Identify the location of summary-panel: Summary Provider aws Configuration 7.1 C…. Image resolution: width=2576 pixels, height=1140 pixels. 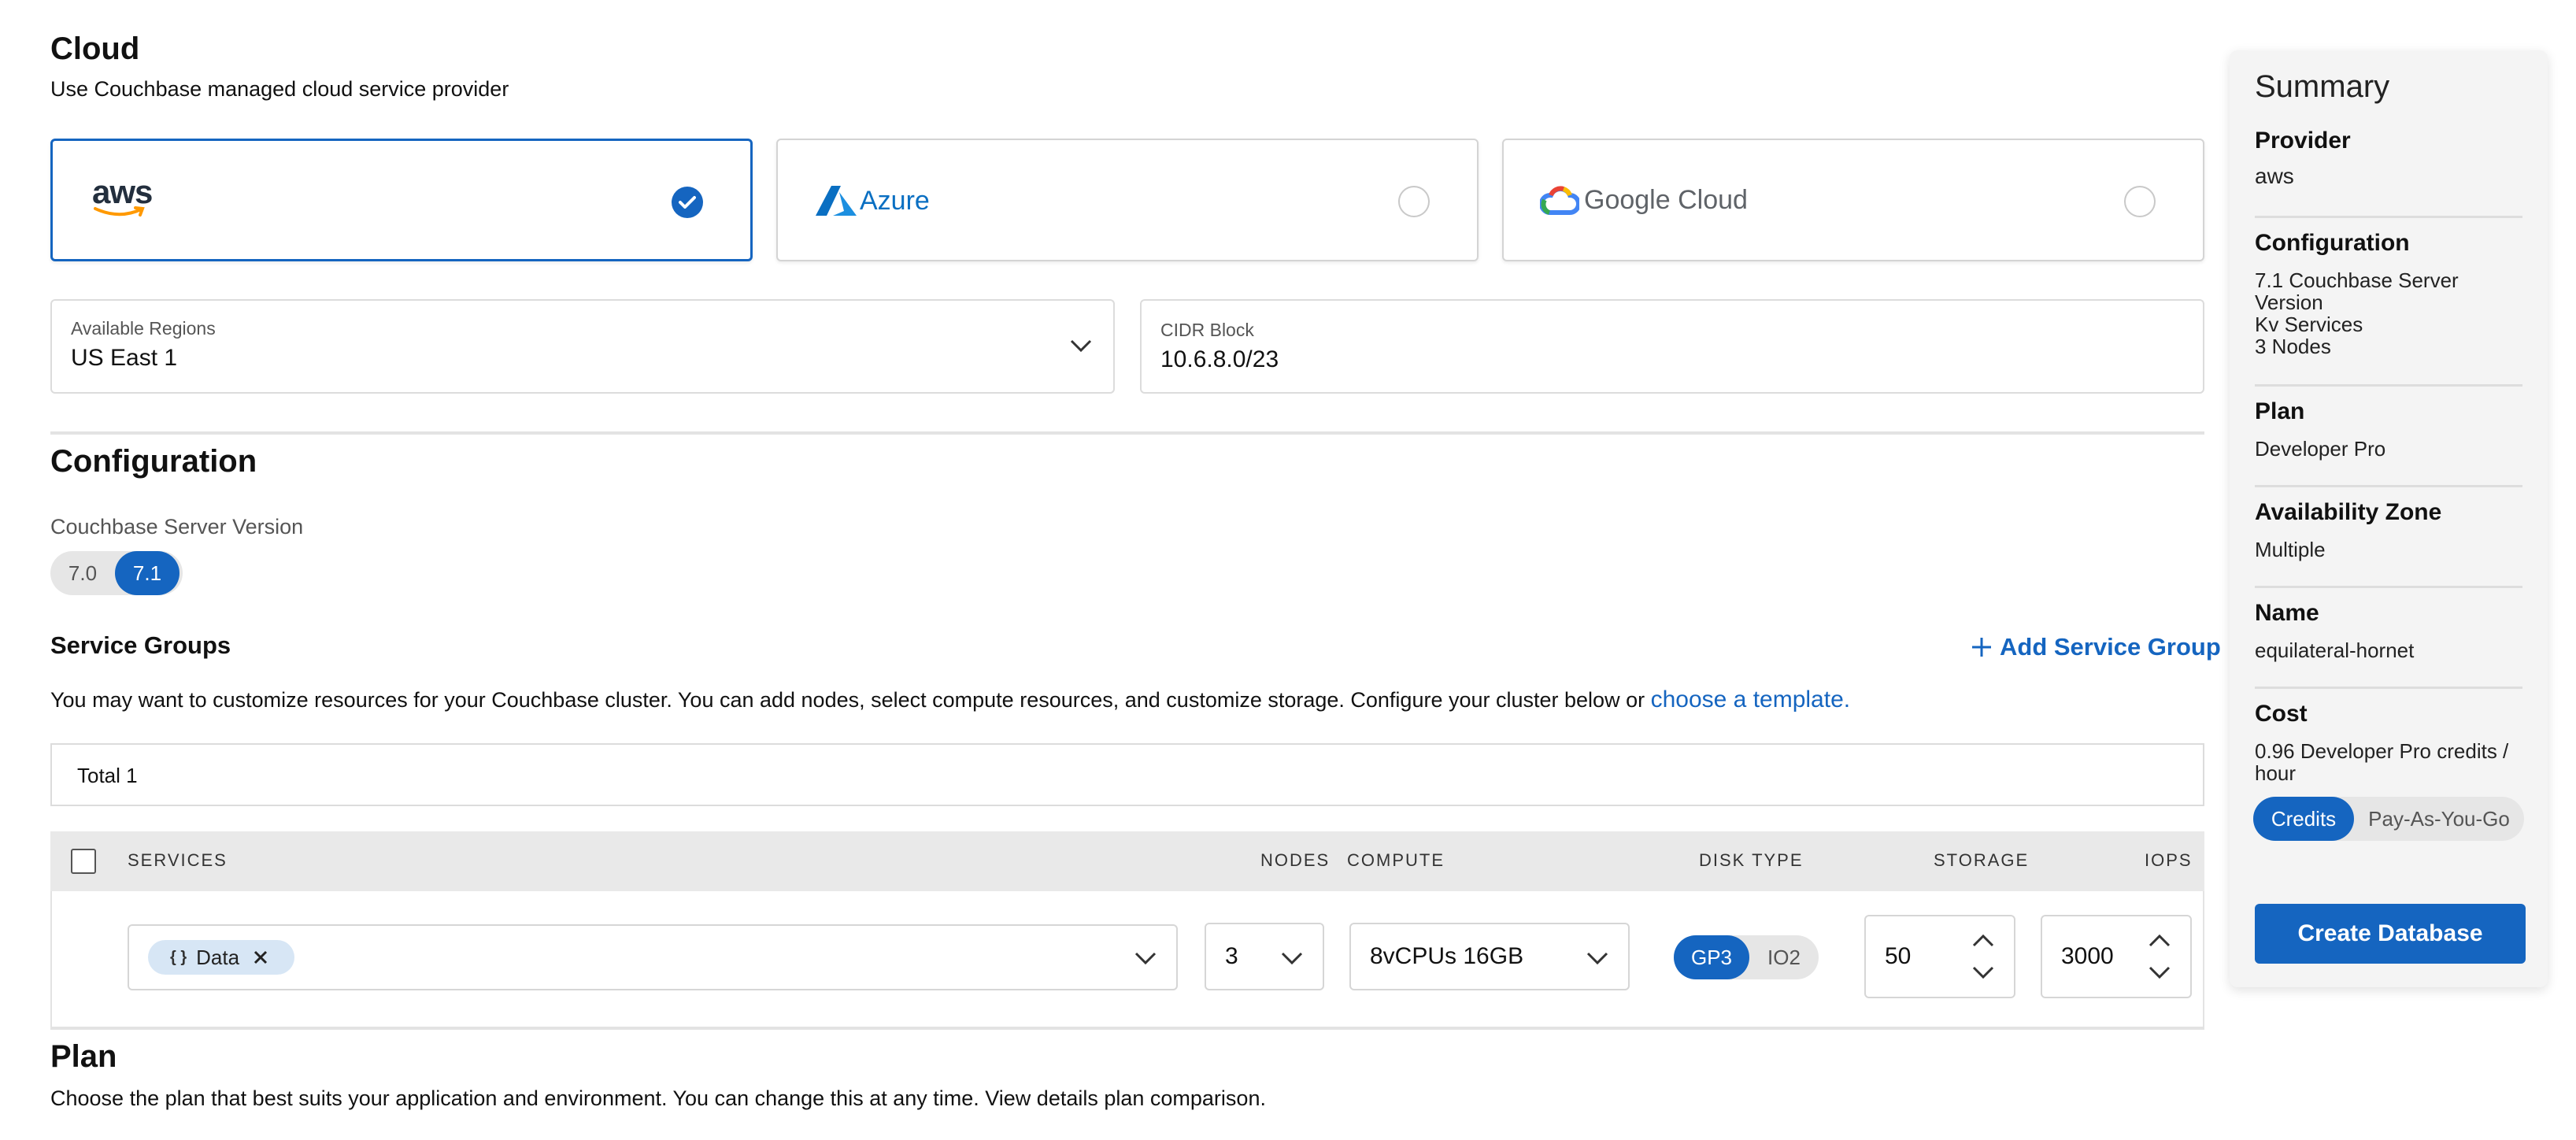
(2389, 518).